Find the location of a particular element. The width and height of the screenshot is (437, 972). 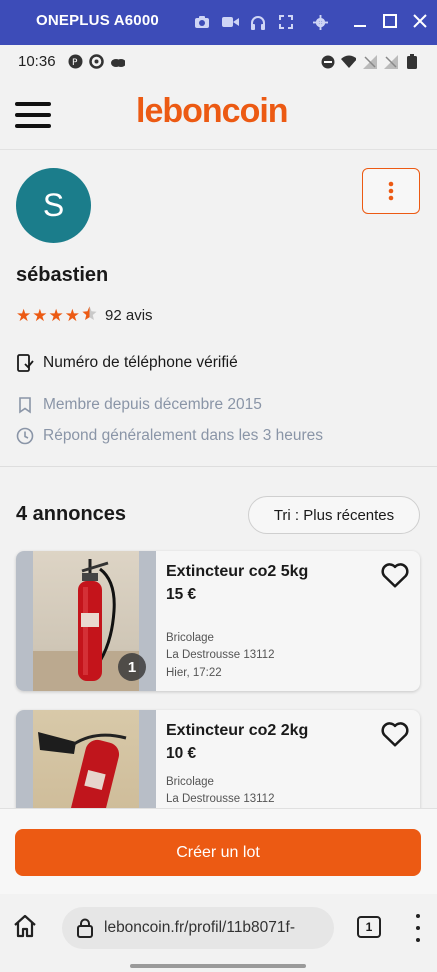

rating: ★ ★ ★ ★ 92 avis is located at coordinates (84, 315).